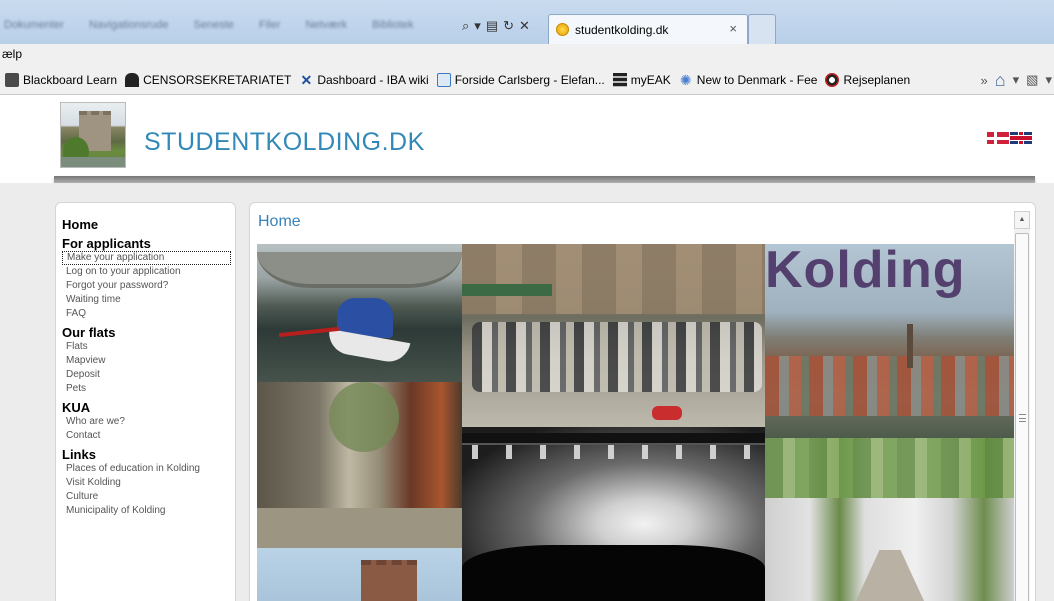 This screenshot has height=601, width=1054. I want to click on blurred-tab-label: Dokumenter, so click(34, 25).